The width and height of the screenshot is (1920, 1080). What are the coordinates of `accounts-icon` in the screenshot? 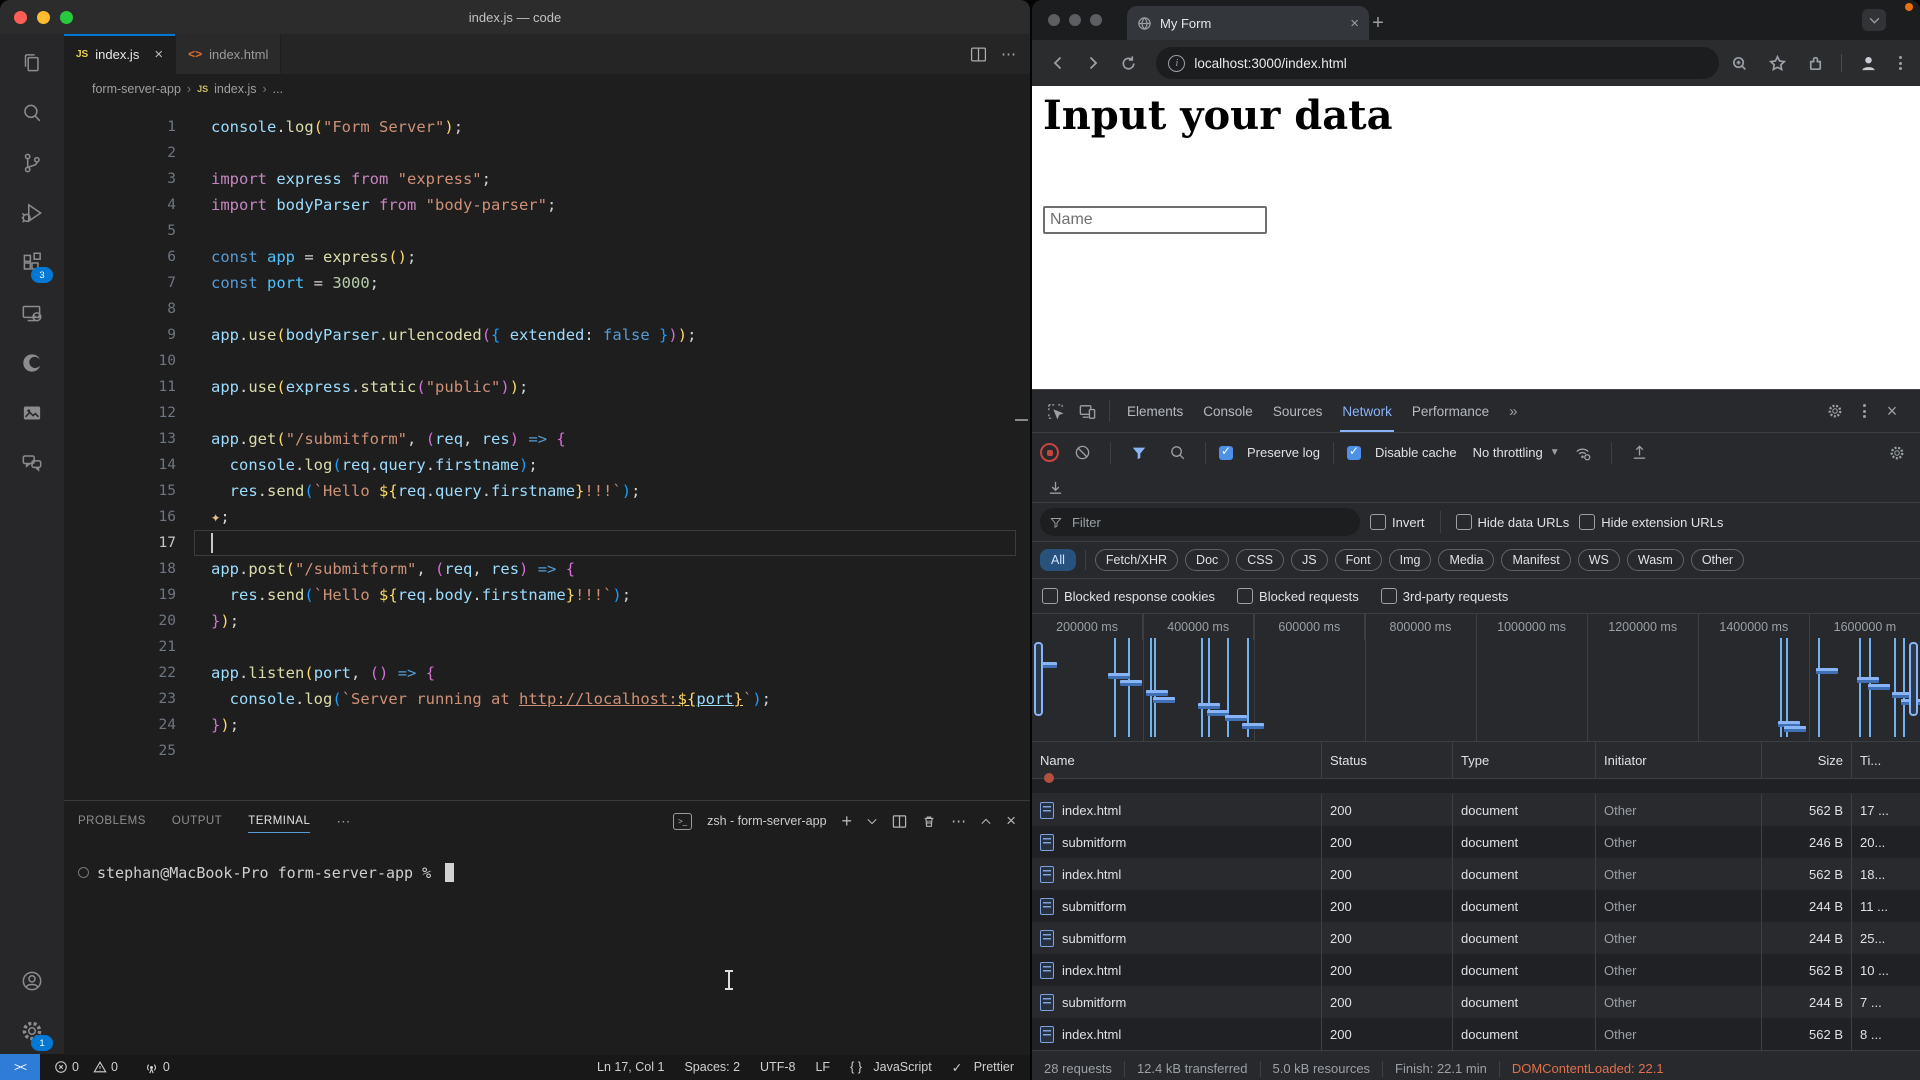 It's located at (32, 981).